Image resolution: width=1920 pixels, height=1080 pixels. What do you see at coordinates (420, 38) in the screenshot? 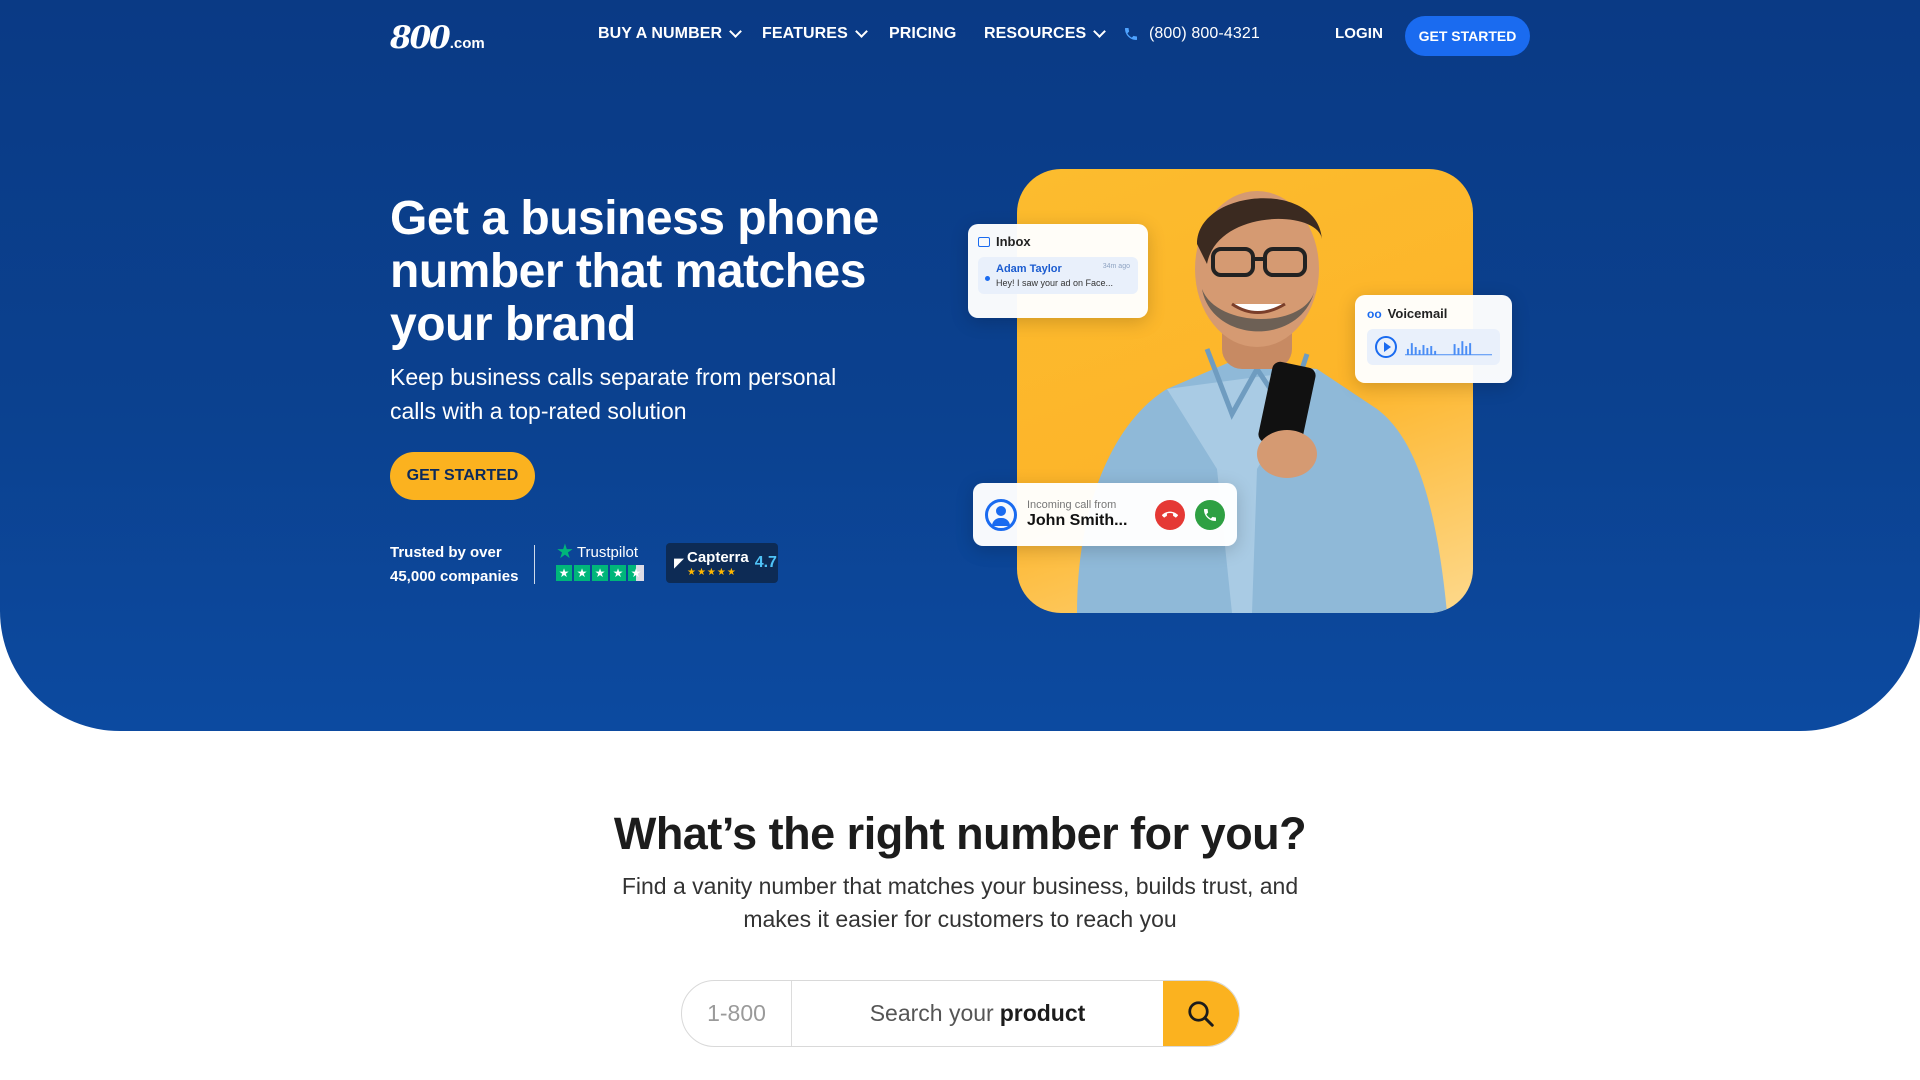
I see `logo-main: 800` at bounding box center [420, 38].